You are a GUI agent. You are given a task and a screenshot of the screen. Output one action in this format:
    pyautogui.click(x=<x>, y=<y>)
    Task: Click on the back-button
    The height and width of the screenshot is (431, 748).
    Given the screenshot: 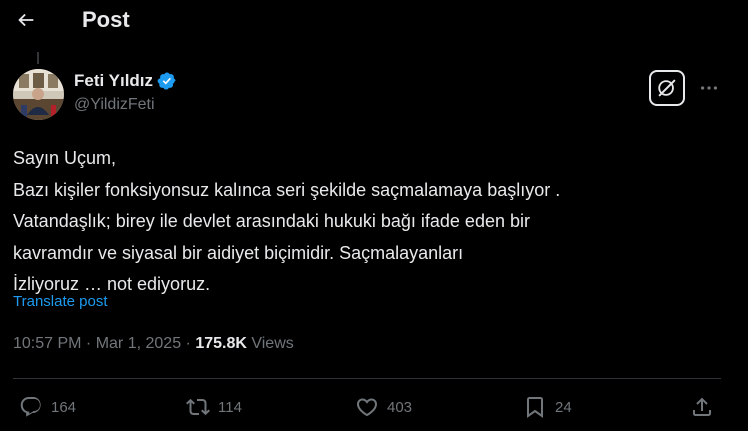 What is the action you would take?
    pyautogui.click(x=26, y=20)
    